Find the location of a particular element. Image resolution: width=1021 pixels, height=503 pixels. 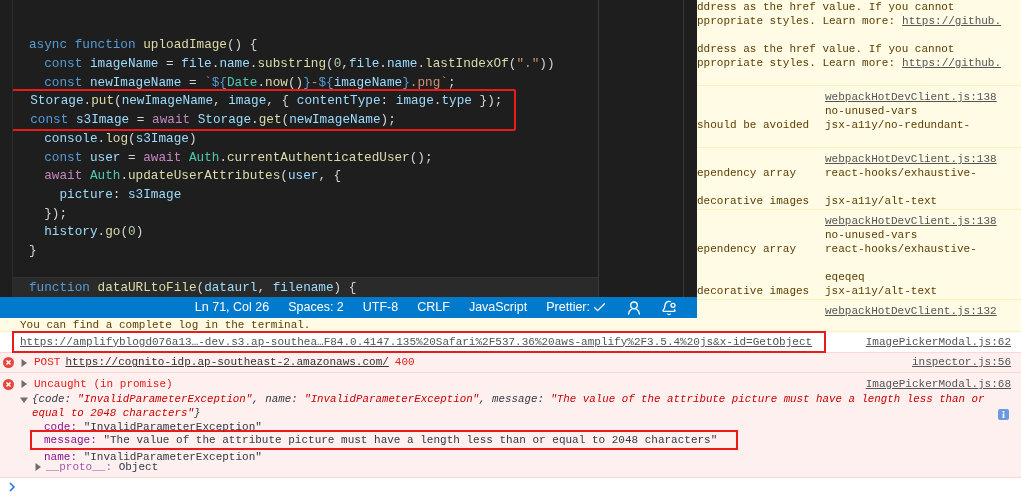

status-item: CRLF is located at coordinates (433, 307).